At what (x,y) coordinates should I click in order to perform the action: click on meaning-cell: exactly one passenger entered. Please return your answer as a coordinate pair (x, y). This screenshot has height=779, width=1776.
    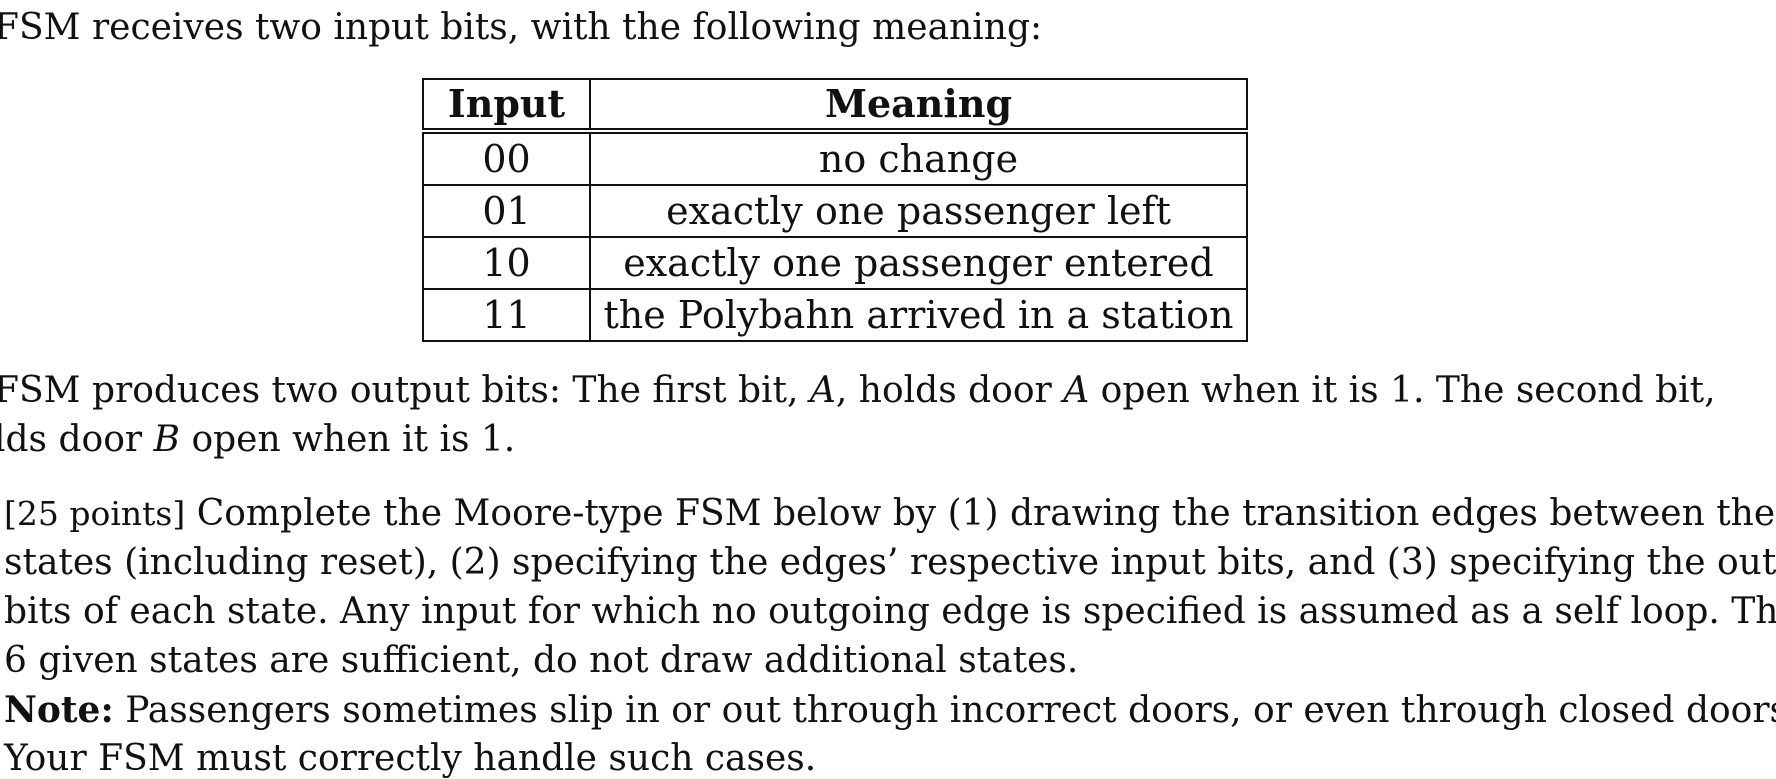
    Looking at the image, I should click on (918, 263).